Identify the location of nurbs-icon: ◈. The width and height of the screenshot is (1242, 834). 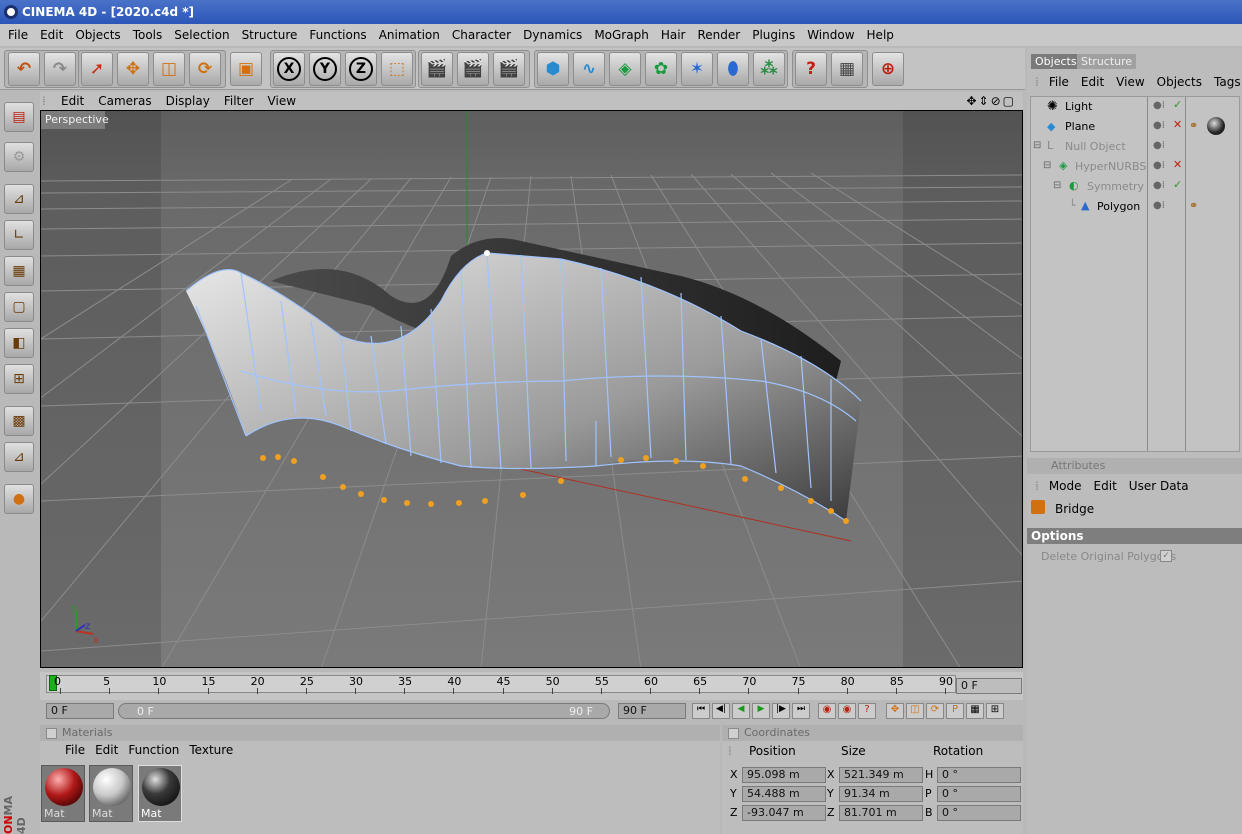
(625, 69).